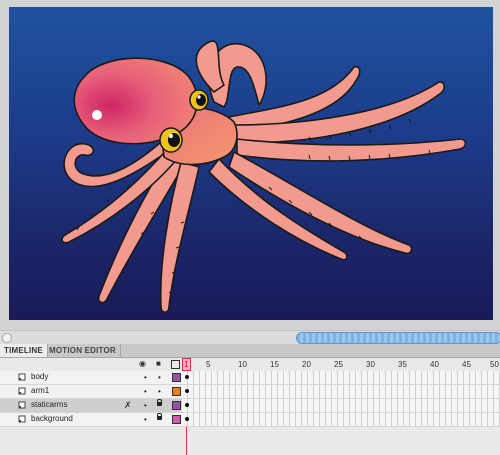 The image size is (500, 455). Describe the element at coordinates (142, 364) in the screenshot. I see `eye-icon: ◉` at that location.